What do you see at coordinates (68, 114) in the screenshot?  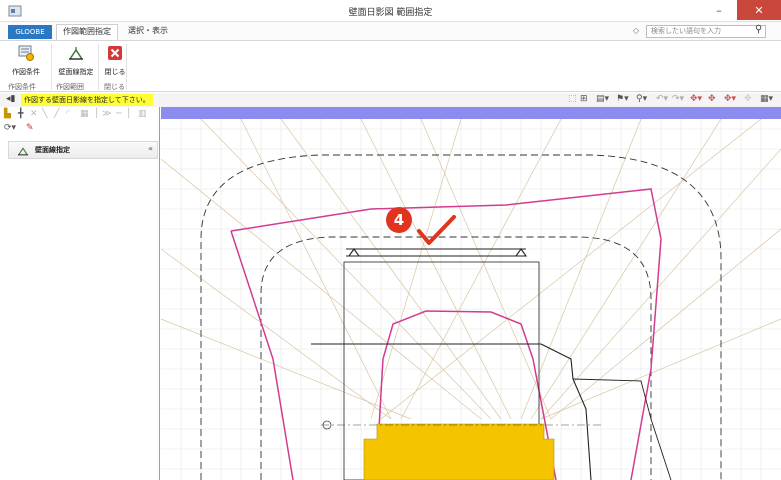 I see `arc-icon: ◜` at bounding box center [68, 114].